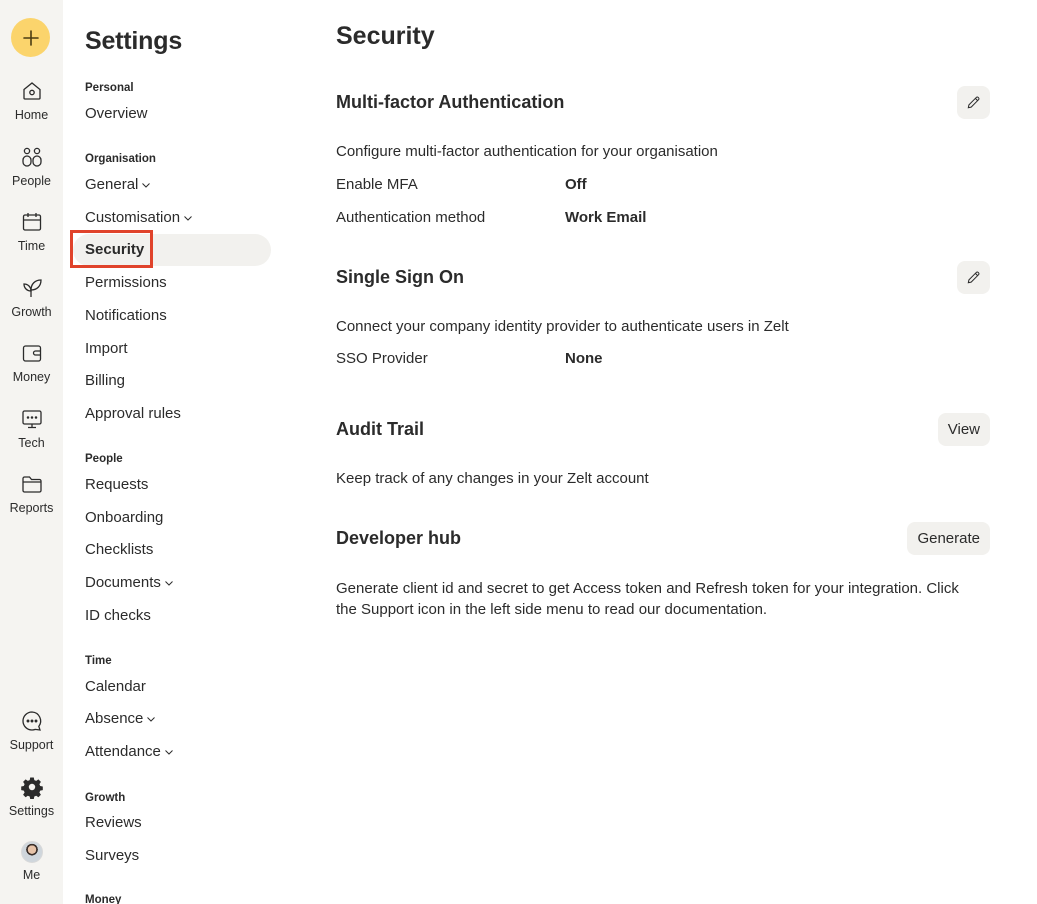 The width and height of the screenshot is (1037, 904). I want to click on sidebar-item-general: General, so click(118, 184).